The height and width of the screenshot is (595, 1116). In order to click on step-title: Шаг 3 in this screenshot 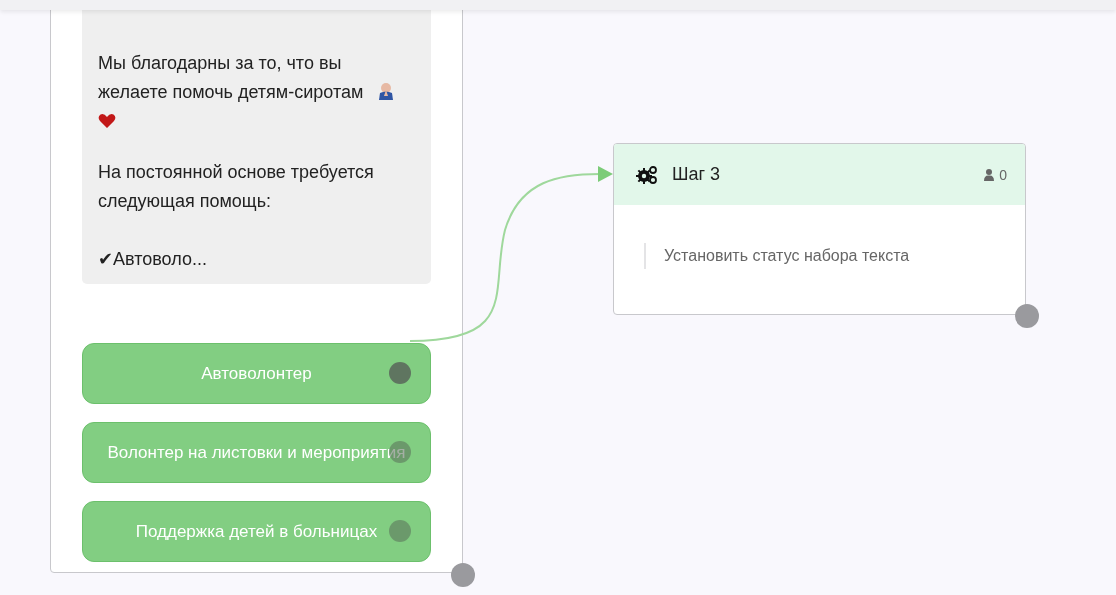, I will do `click(697, 174)`.